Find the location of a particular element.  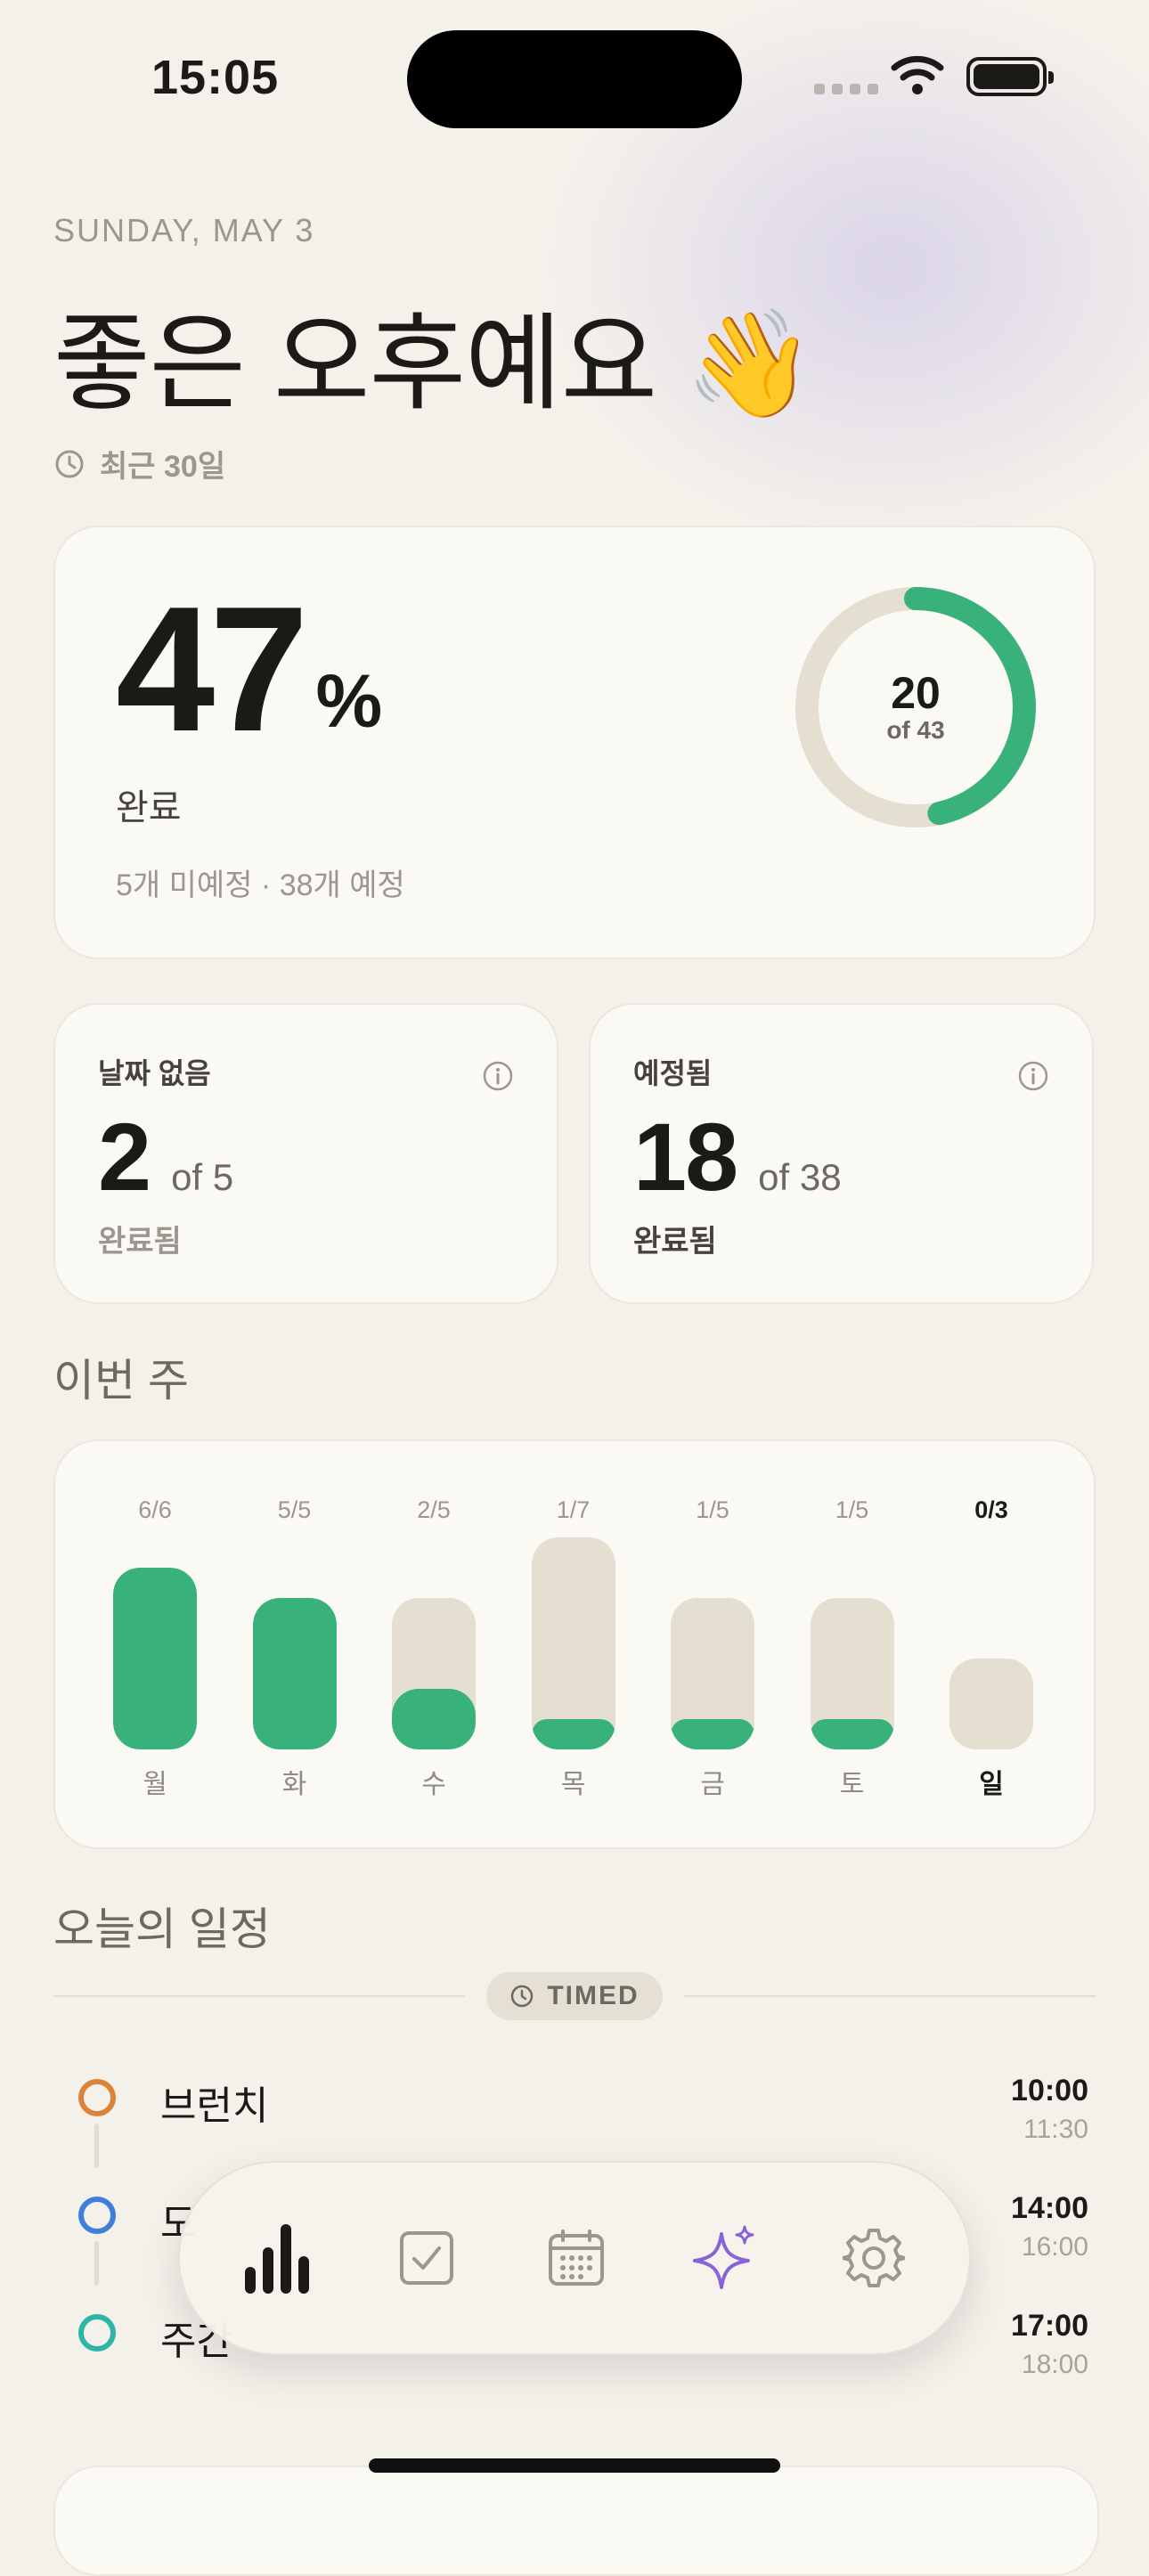

percent-value: 47 is located at coordinates (212, 669).